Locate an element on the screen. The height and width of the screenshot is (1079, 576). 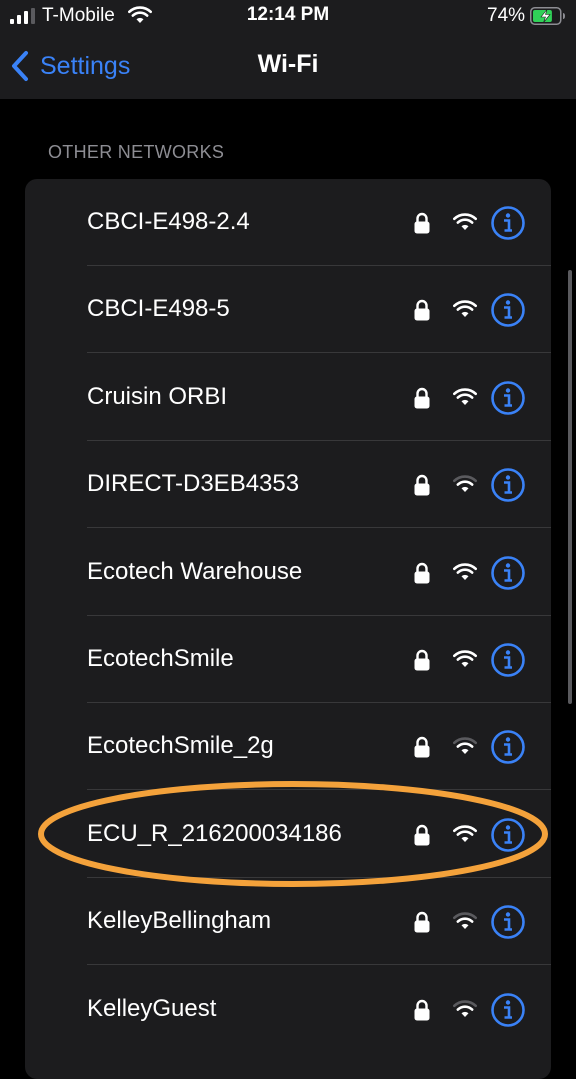
network-name: EcotechSmile_2g is located at coordinates (180, 746).